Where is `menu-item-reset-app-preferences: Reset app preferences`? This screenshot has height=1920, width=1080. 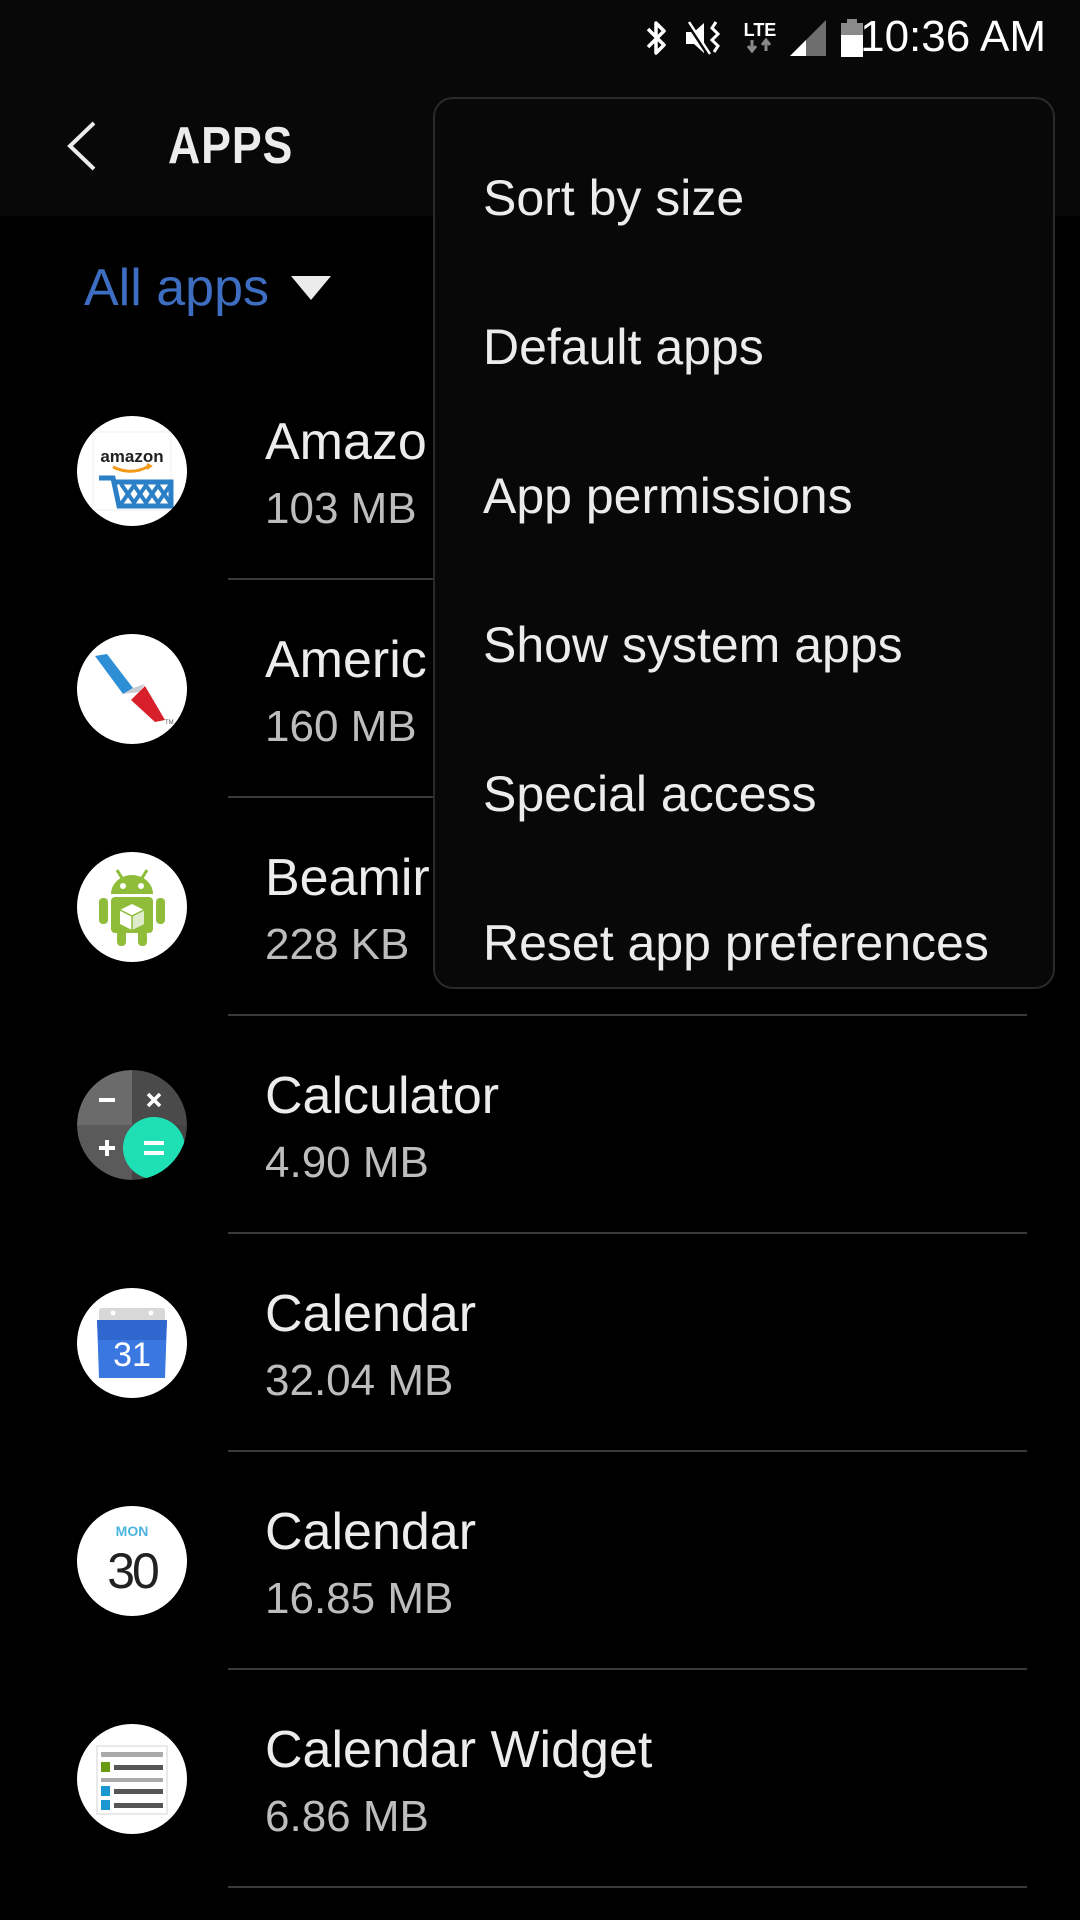 menu-item-reset-app-preferences: Reset app preferences is located at coordinates (744, 942).